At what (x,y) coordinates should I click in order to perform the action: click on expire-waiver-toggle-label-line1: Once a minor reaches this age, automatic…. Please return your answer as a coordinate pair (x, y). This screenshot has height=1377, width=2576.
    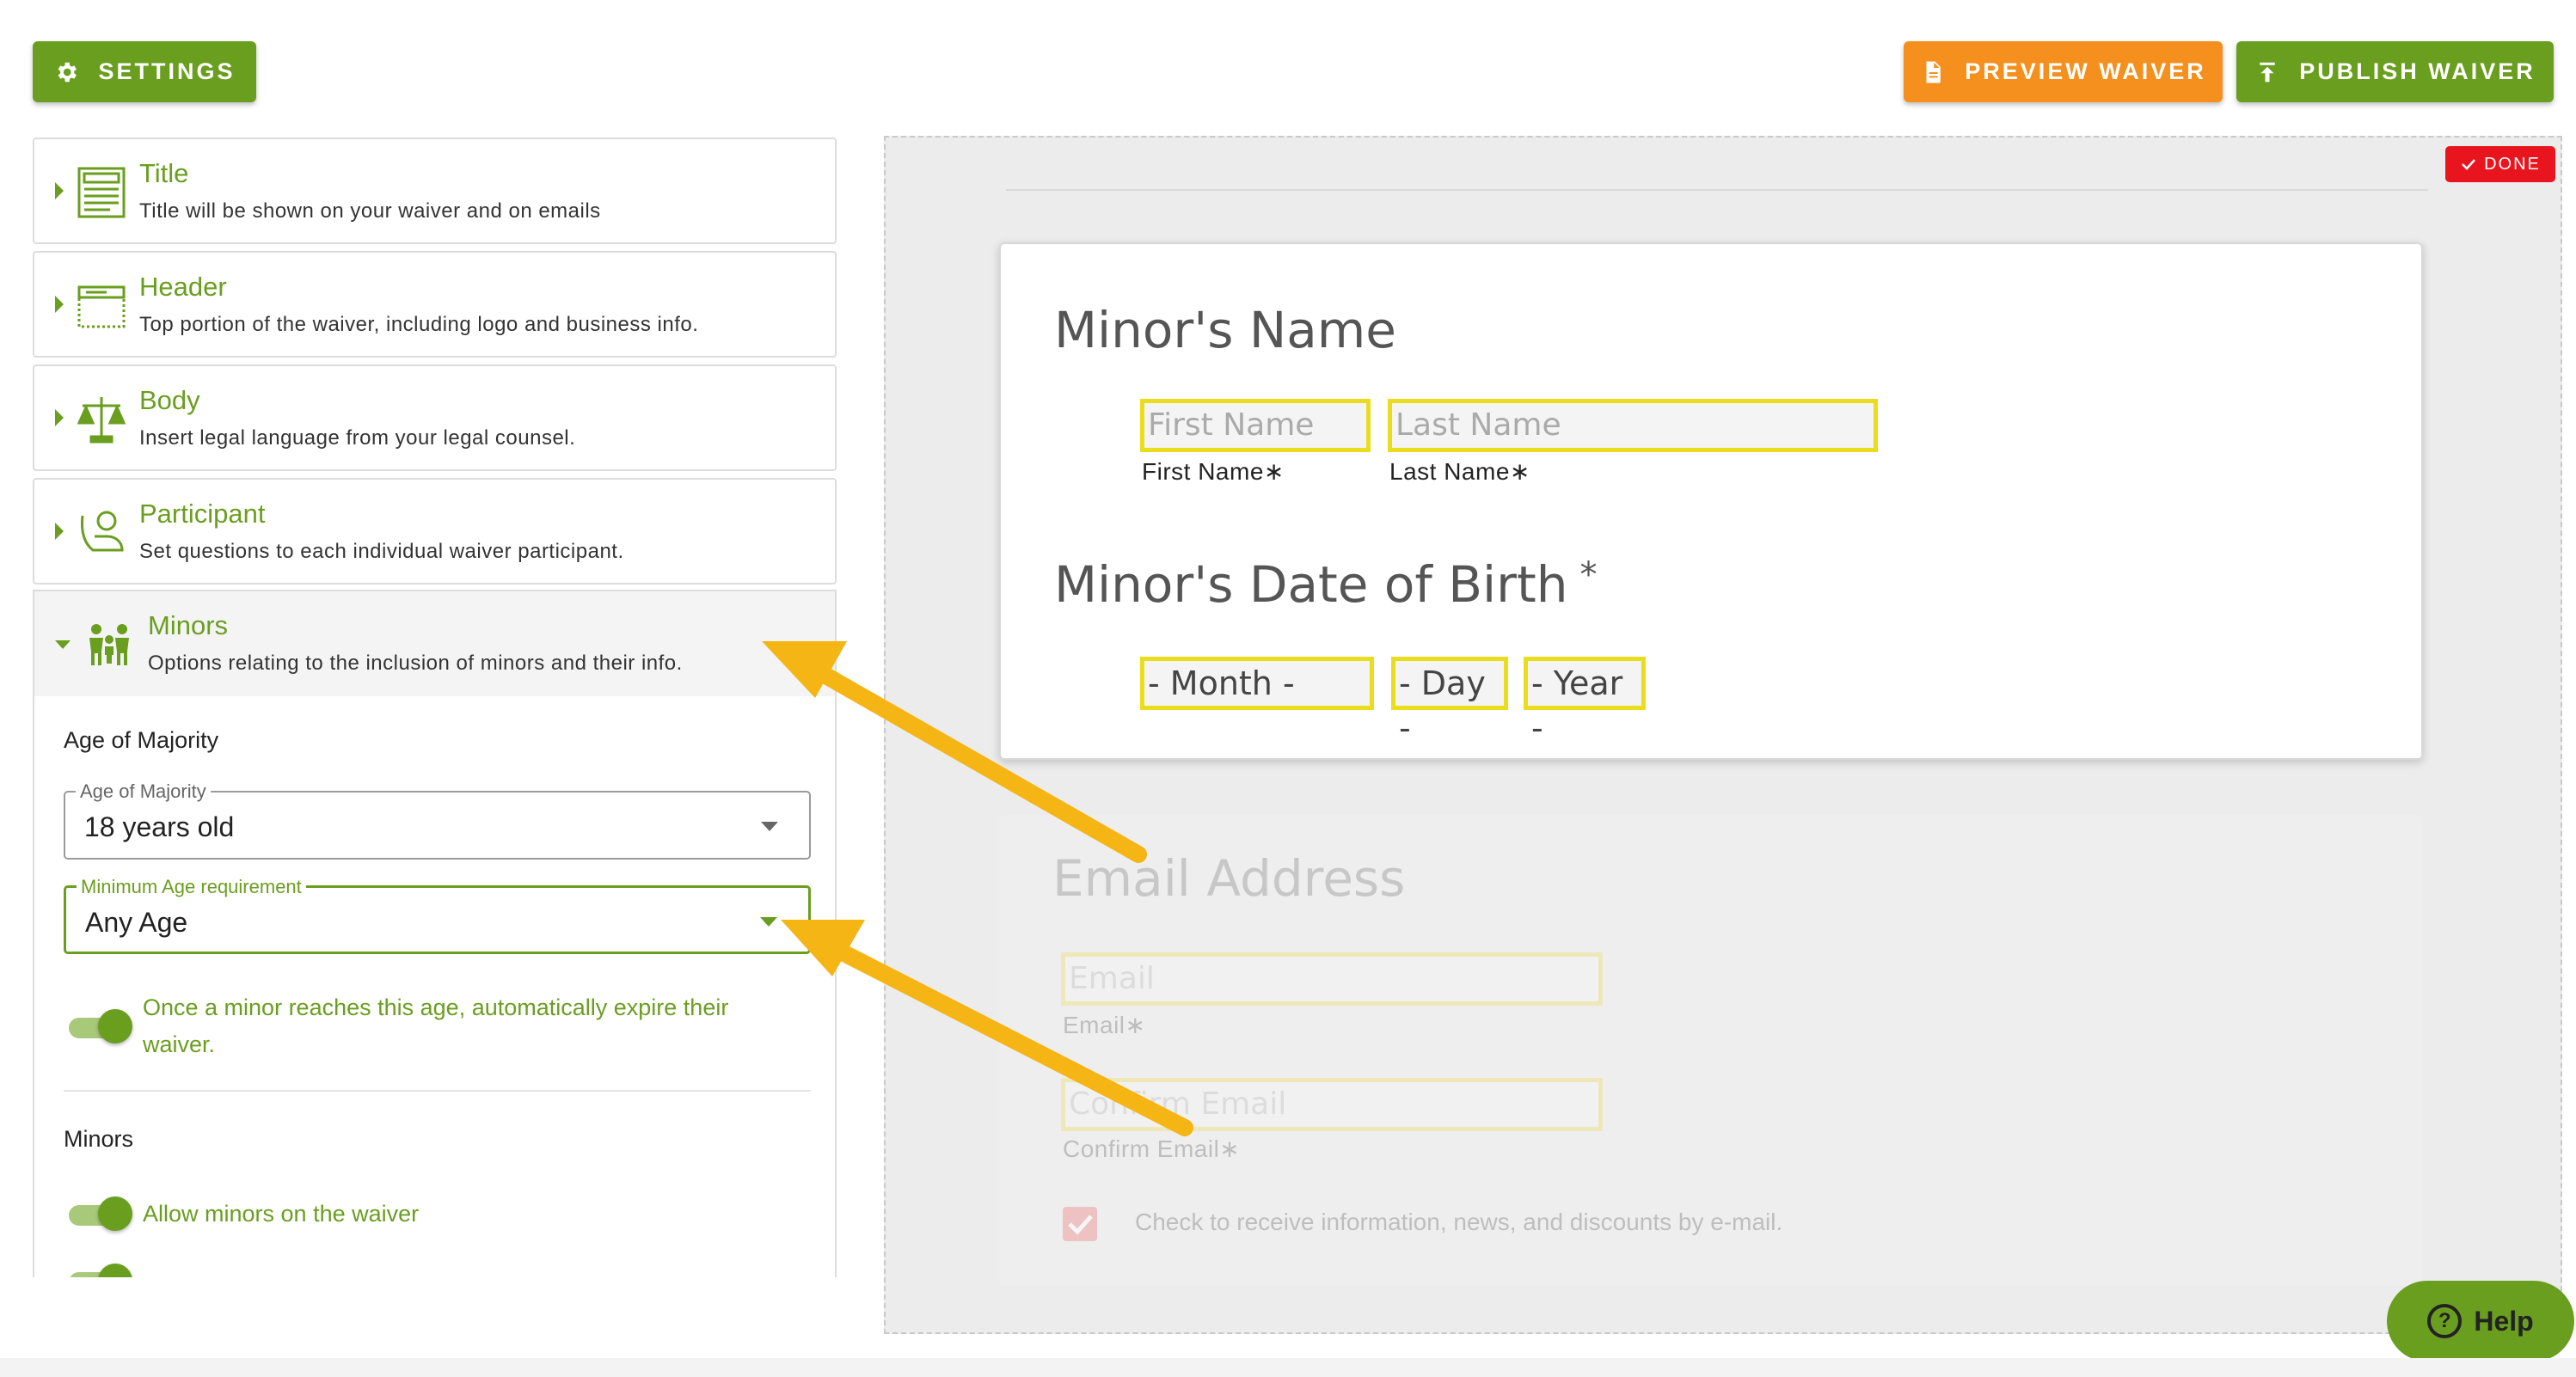
    Looking at the image, I should click on (436, 1007).